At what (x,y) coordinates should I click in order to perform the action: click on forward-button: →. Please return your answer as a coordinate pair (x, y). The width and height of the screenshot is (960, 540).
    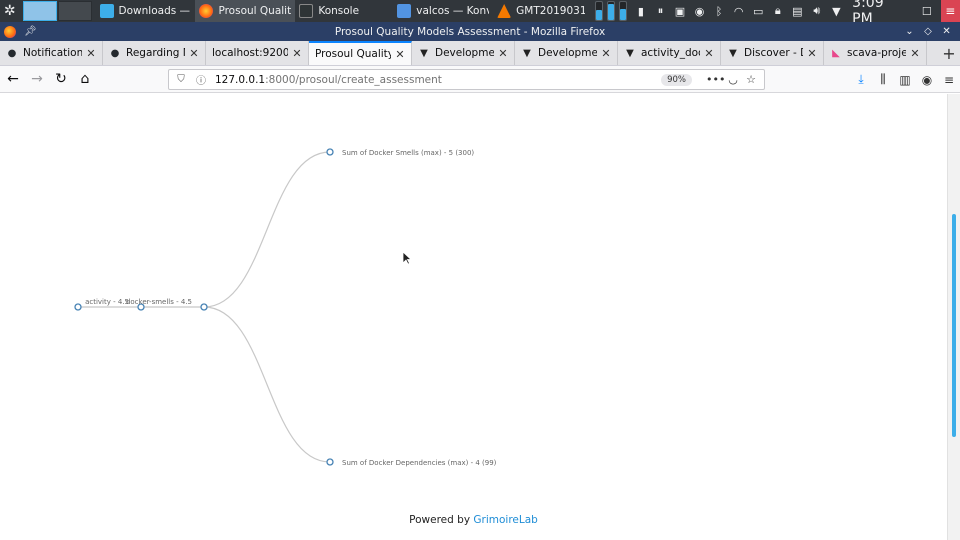
    Looking at the image, I should click on (37, 79).